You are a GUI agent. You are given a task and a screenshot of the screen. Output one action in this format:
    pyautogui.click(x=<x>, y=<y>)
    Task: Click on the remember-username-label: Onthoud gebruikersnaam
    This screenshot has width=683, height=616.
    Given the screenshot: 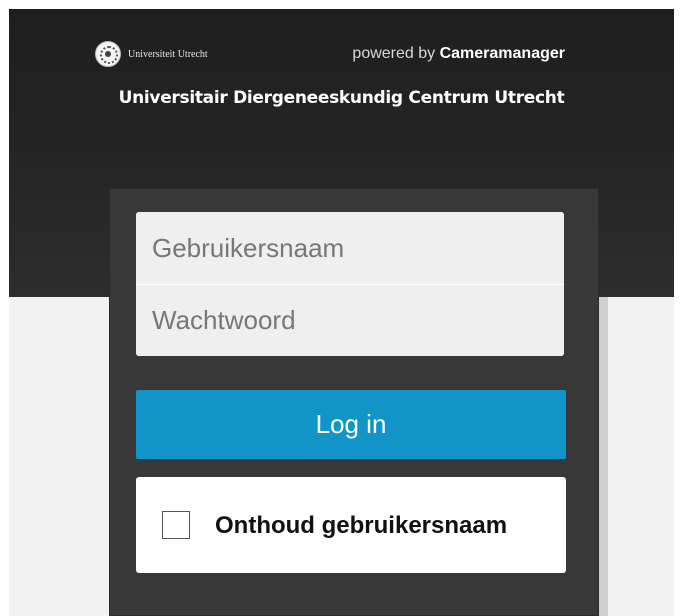 What is the action you would take?
    pyautogui.click(x=365, y=525)
    